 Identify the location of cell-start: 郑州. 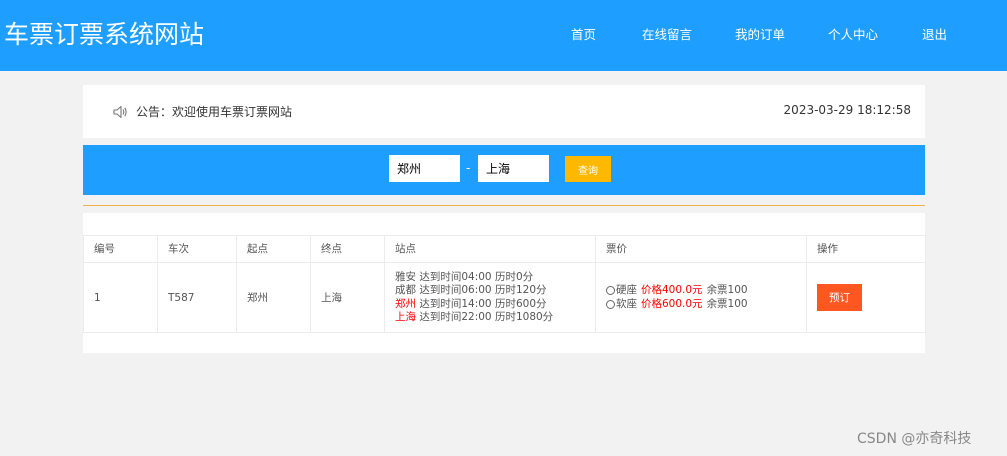
(273, 297).